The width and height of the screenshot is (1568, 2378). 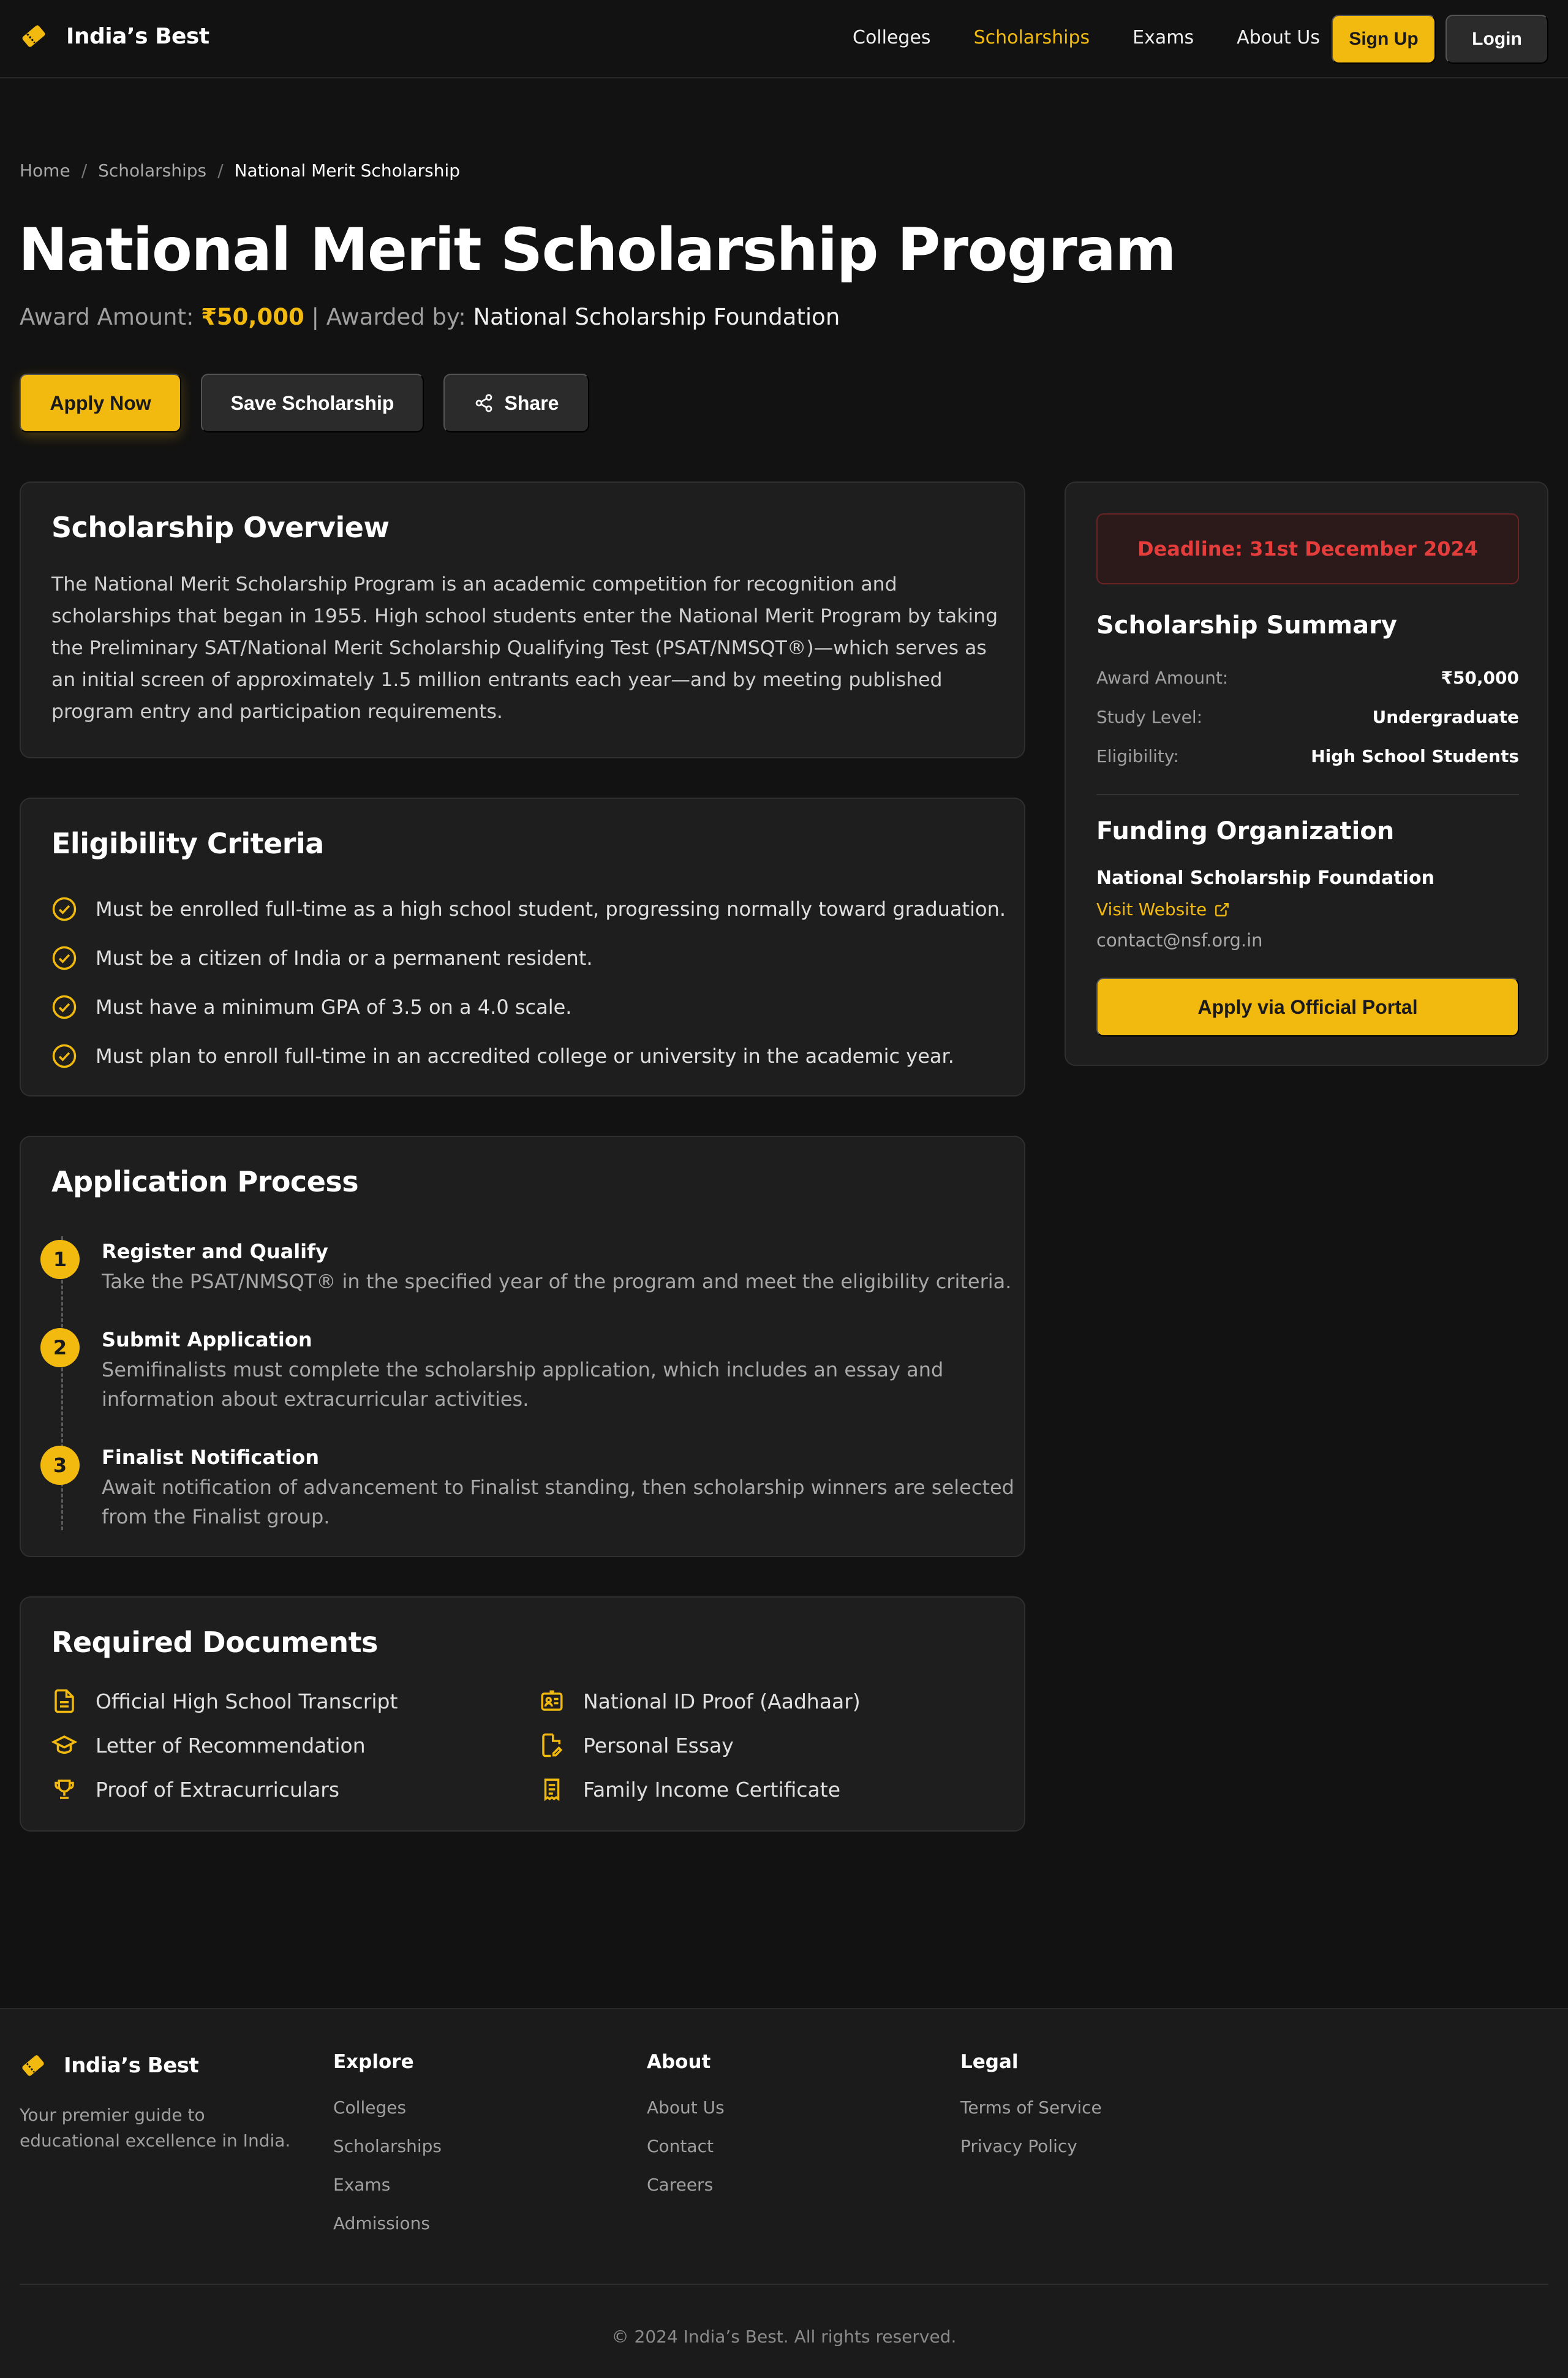 I want to click on action-buttons: Apply Now Save Scholarship Share, so click(x=305, y=403).